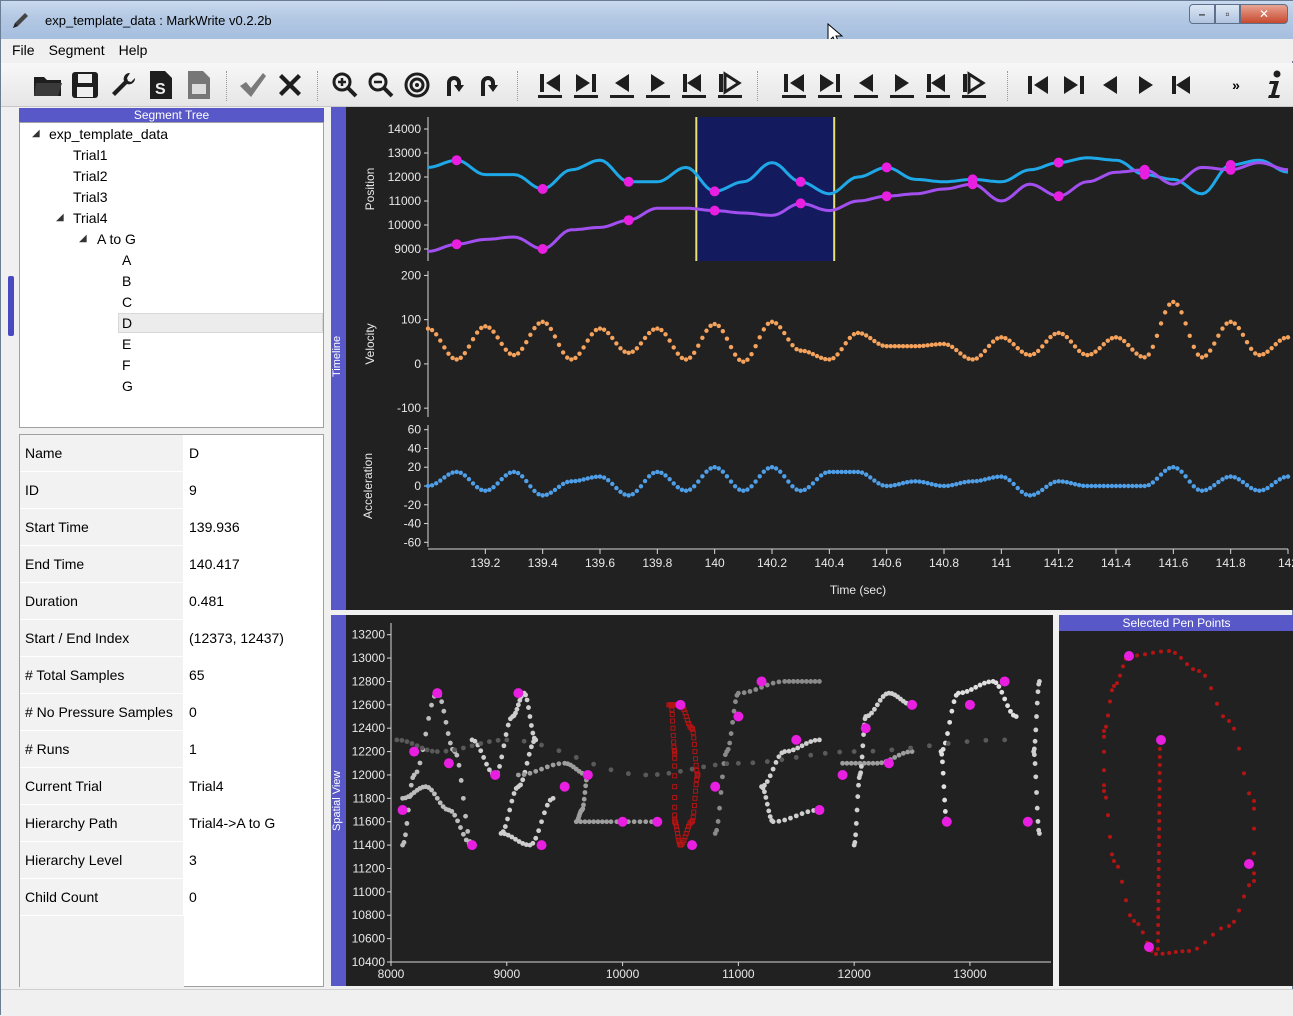  What do you see at coordinates (415, 467) in the screenshot?
I see `y-tick-label: 20` at bounding box center [415, 467].